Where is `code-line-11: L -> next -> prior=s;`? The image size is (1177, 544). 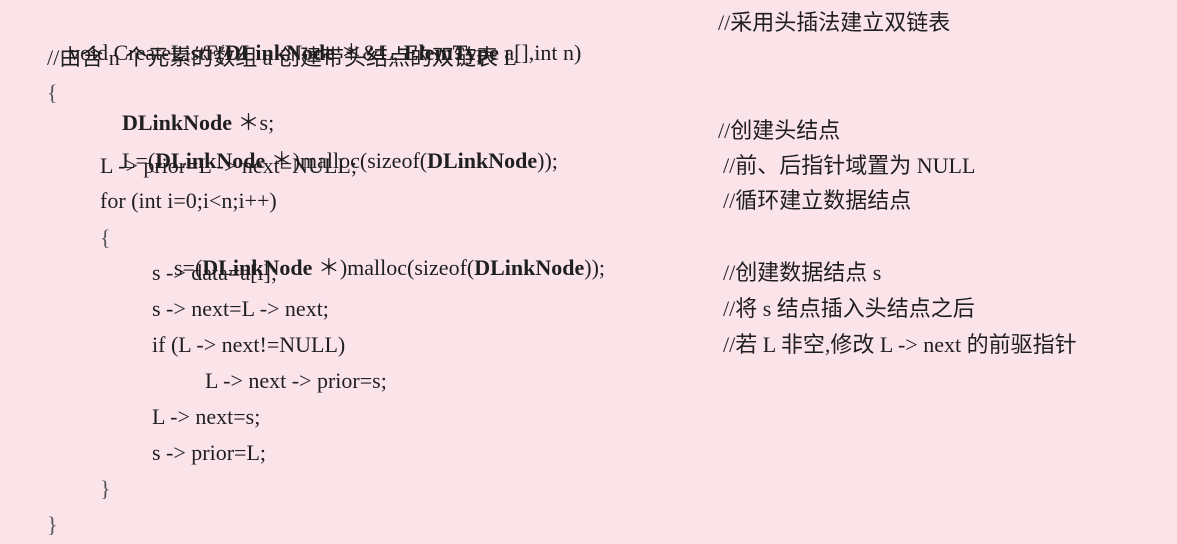 code-line-11: L -> next -> prior=s; is located at coordinates (296, 380).